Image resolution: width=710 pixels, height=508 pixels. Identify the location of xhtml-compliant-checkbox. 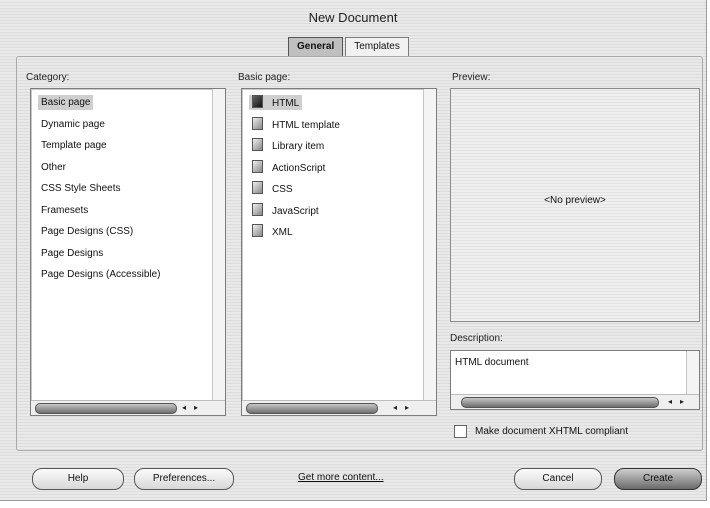
(460, 431).